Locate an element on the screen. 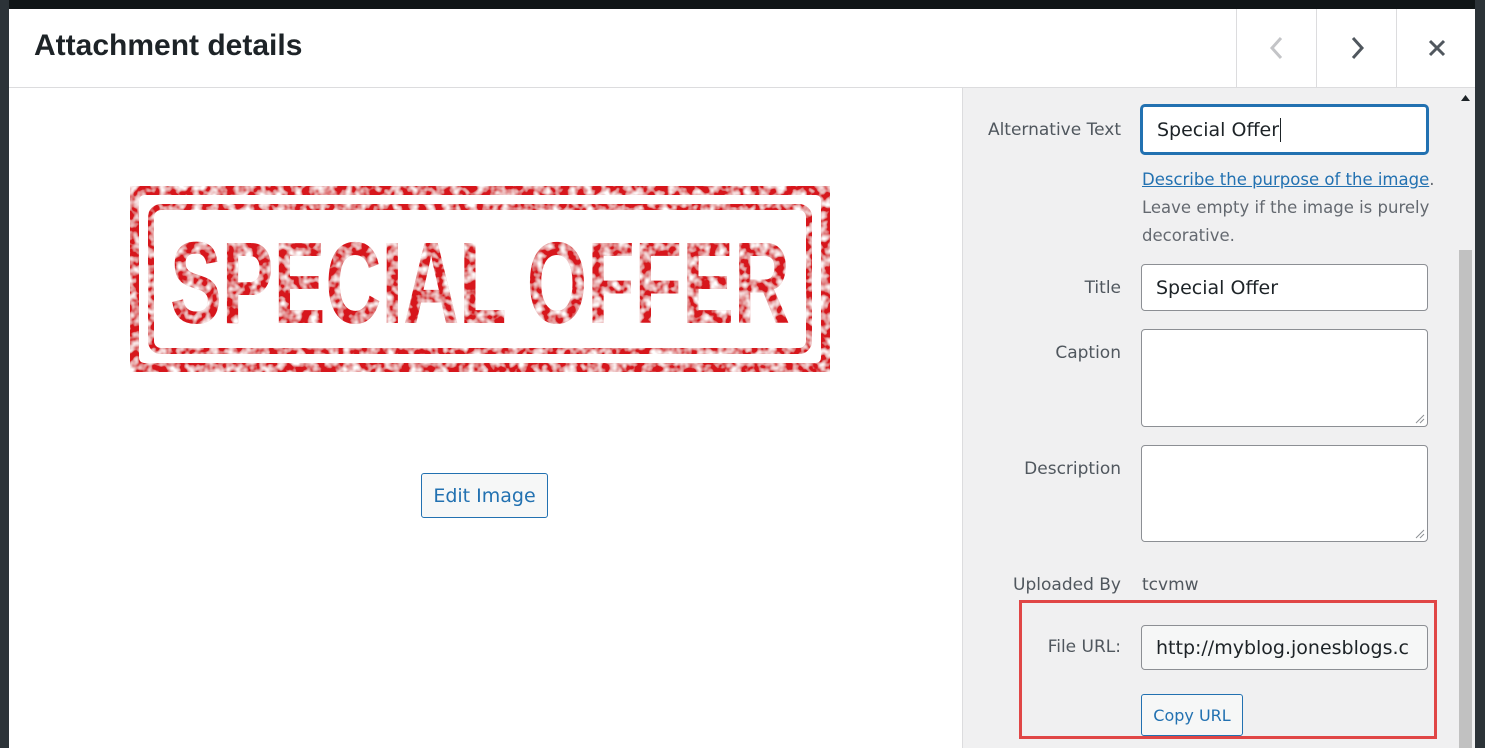  chevron-left-icon is located at coordinates (1275, 48).